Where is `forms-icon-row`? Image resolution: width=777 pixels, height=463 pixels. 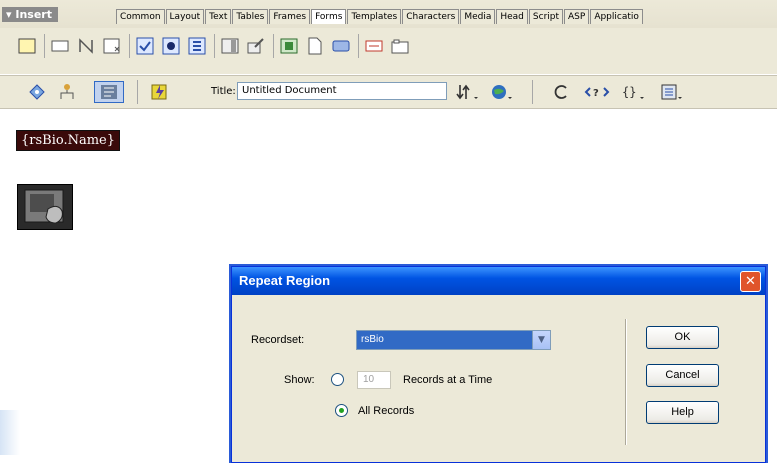 forms-icon-row is located at coordinates (388, 46).